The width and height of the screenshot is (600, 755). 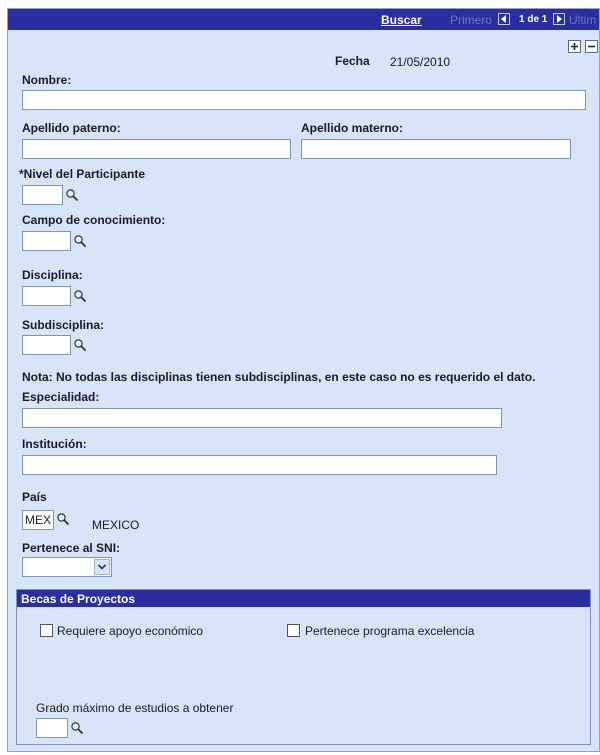 I want to click on record-count: 1 de 1, so click(x=533, y=19).